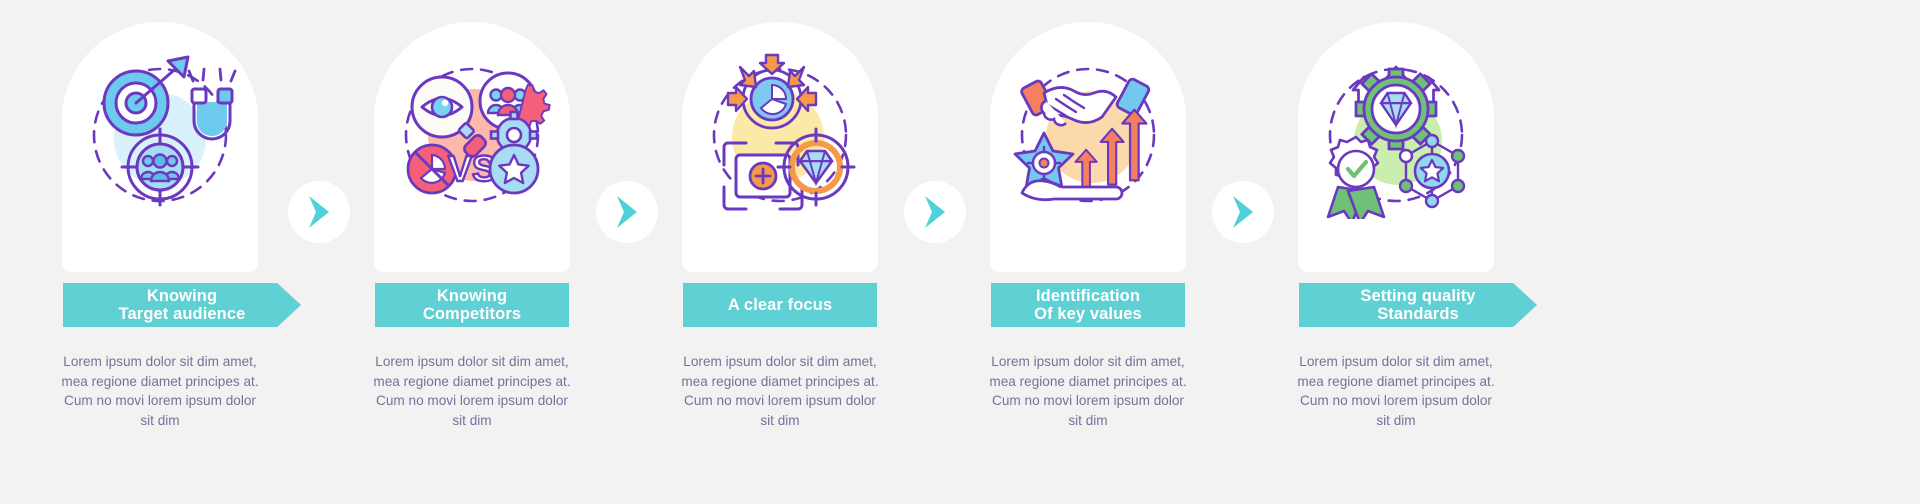  What do you see at coordinates (1396, 135) in the screenshot?
I see `quality-standards-icon` at bounding box center [1396, 135].